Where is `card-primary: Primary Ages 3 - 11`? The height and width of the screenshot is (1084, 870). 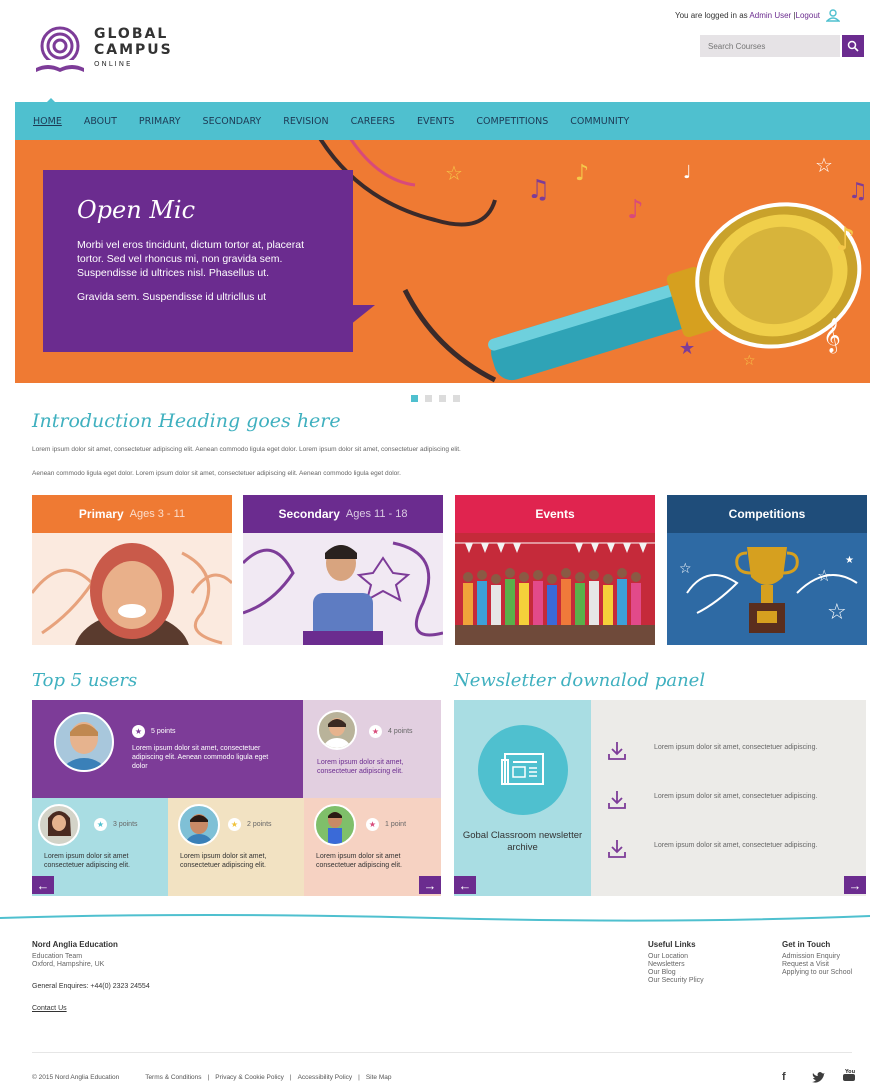 card-primary: Primary Ages 3 - 11 is located at coordinates (132, 570).